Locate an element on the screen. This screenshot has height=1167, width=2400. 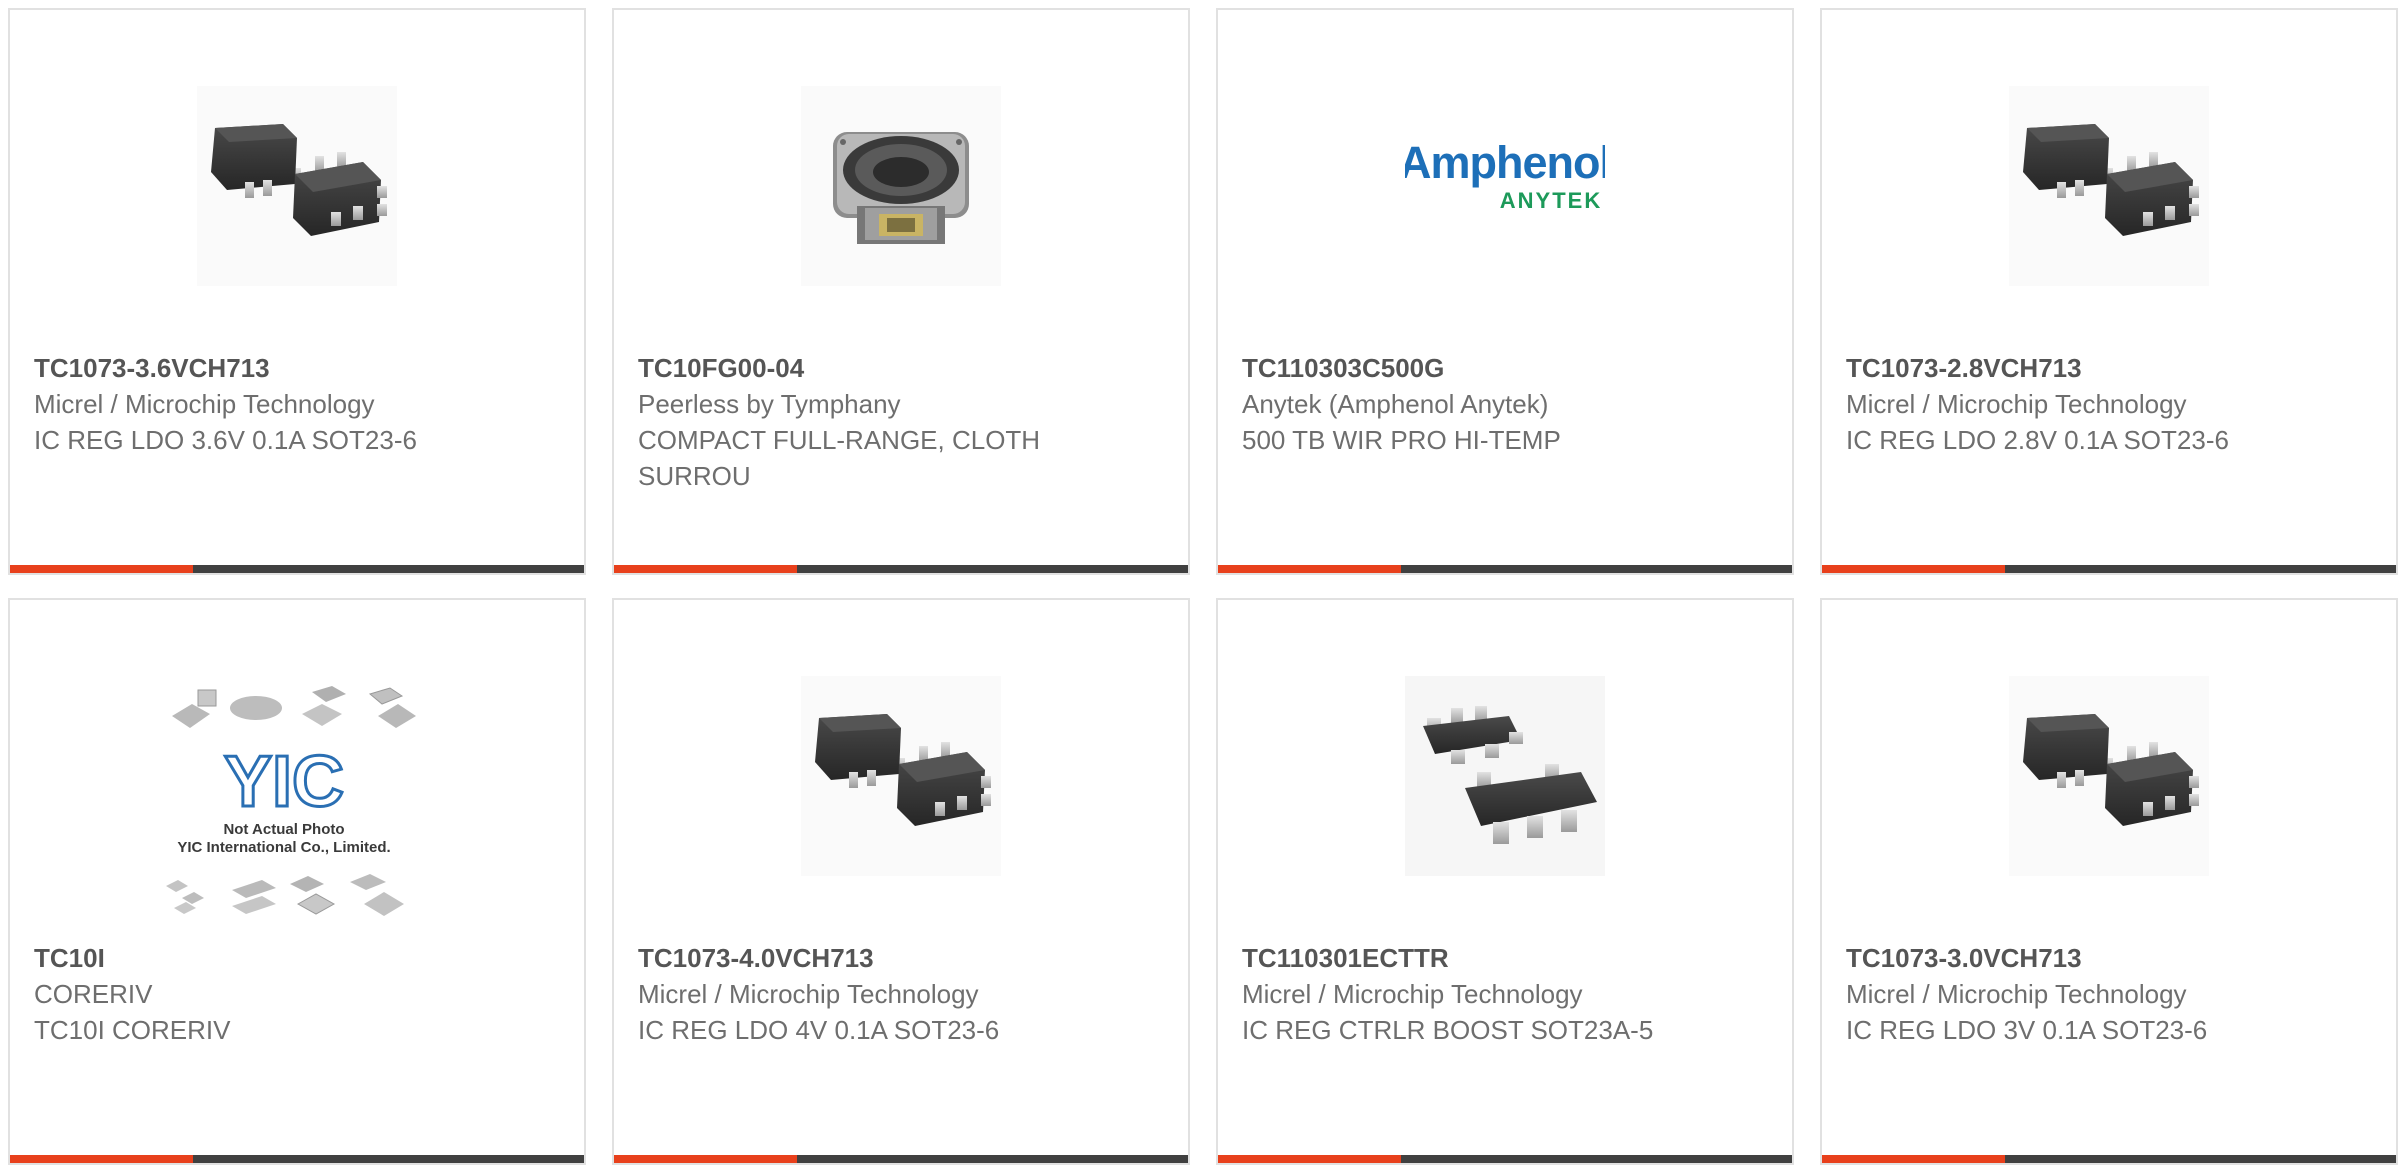
part-number: TC1073-4.0VCH713 is located at coordinates (901, 958).